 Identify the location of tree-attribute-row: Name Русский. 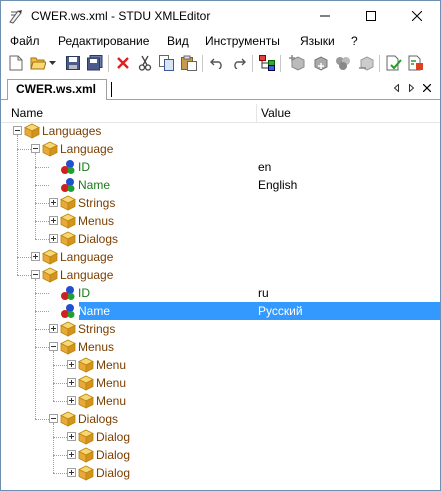
(220, 311).